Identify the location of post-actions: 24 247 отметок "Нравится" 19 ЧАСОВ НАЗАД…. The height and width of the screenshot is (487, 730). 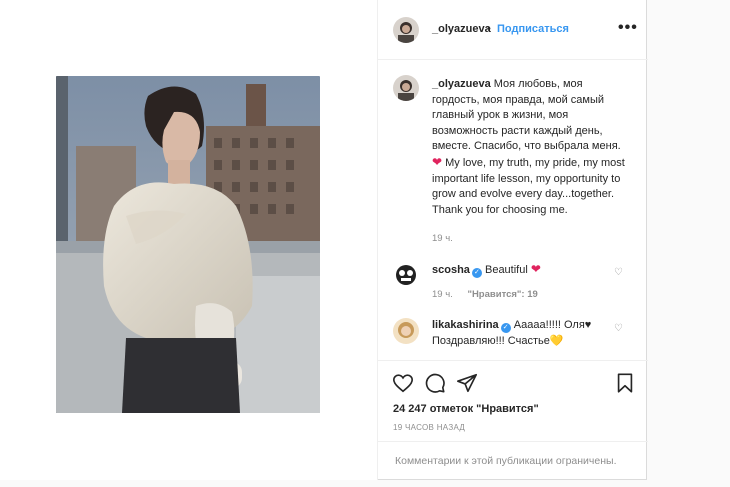
(513, 420).